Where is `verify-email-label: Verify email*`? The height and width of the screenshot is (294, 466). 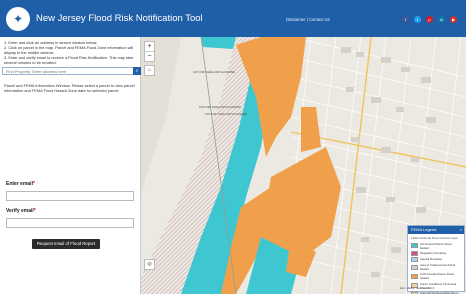
verify-email-label: Verify email* is located at coordinates (21, 211).